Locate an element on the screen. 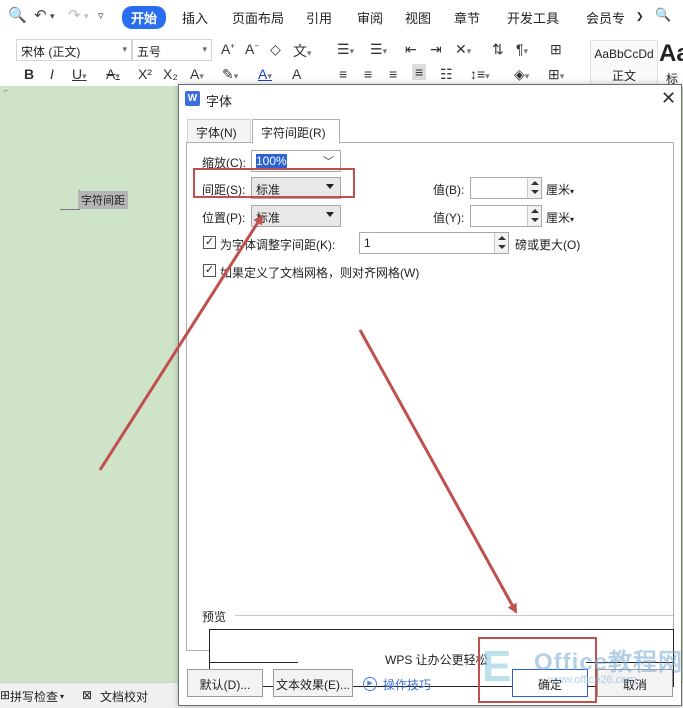 This screenshot has height=708, width=683. italic-icon: I is located at coordinates (52, 74).